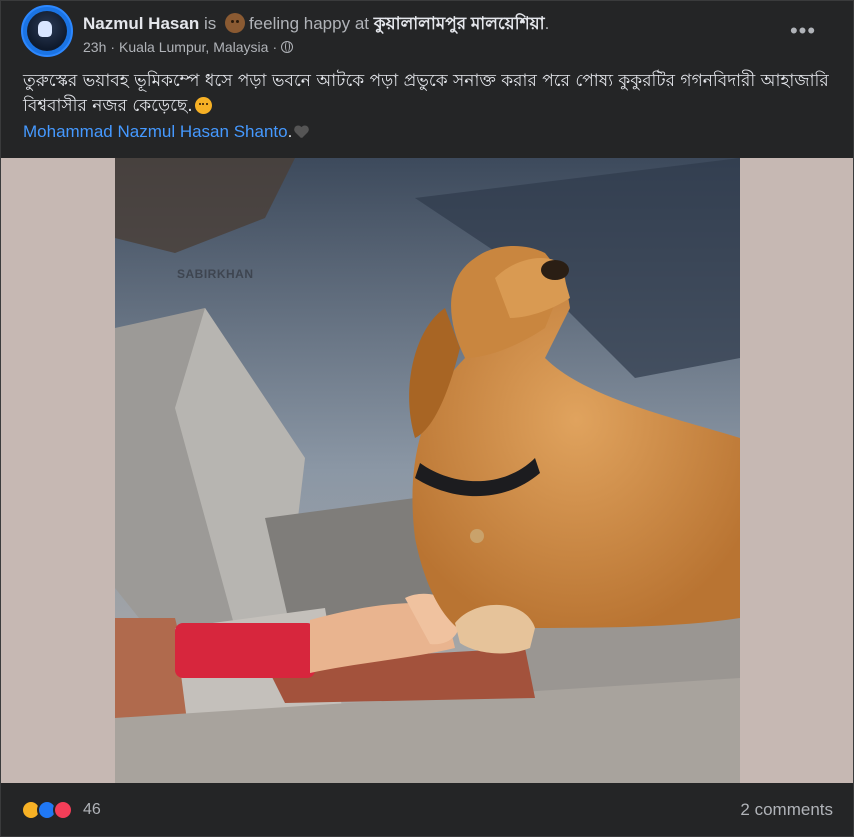 This screenshot has height=837, width=854. What do you see at coordinates (63, 810) in the screenshot?
I see `love-reaction-icon` at bounding box center [63, 810].